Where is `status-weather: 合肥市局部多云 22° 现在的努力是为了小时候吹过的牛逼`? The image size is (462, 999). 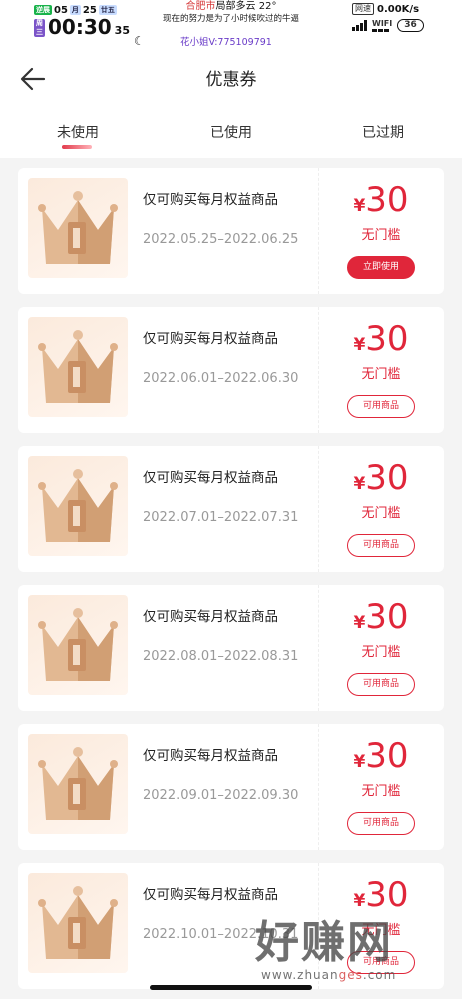 status-weather: 合肥市局部多云 22° 现在的努力是为了小时候吹过的牛逼 is located at coordinates (231, 12).